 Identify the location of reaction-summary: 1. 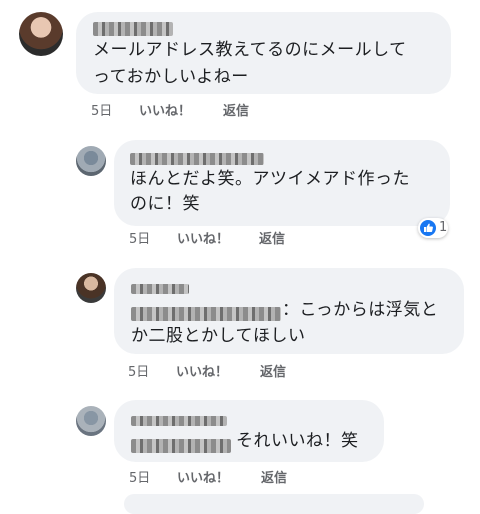
(433, 228).